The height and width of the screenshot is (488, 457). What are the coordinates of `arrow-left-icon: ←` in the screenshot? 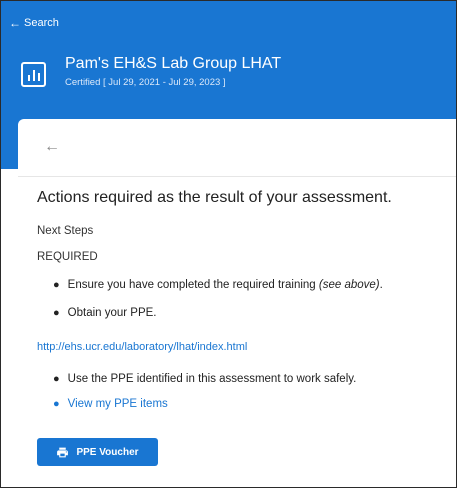 It's located at (15, 23).